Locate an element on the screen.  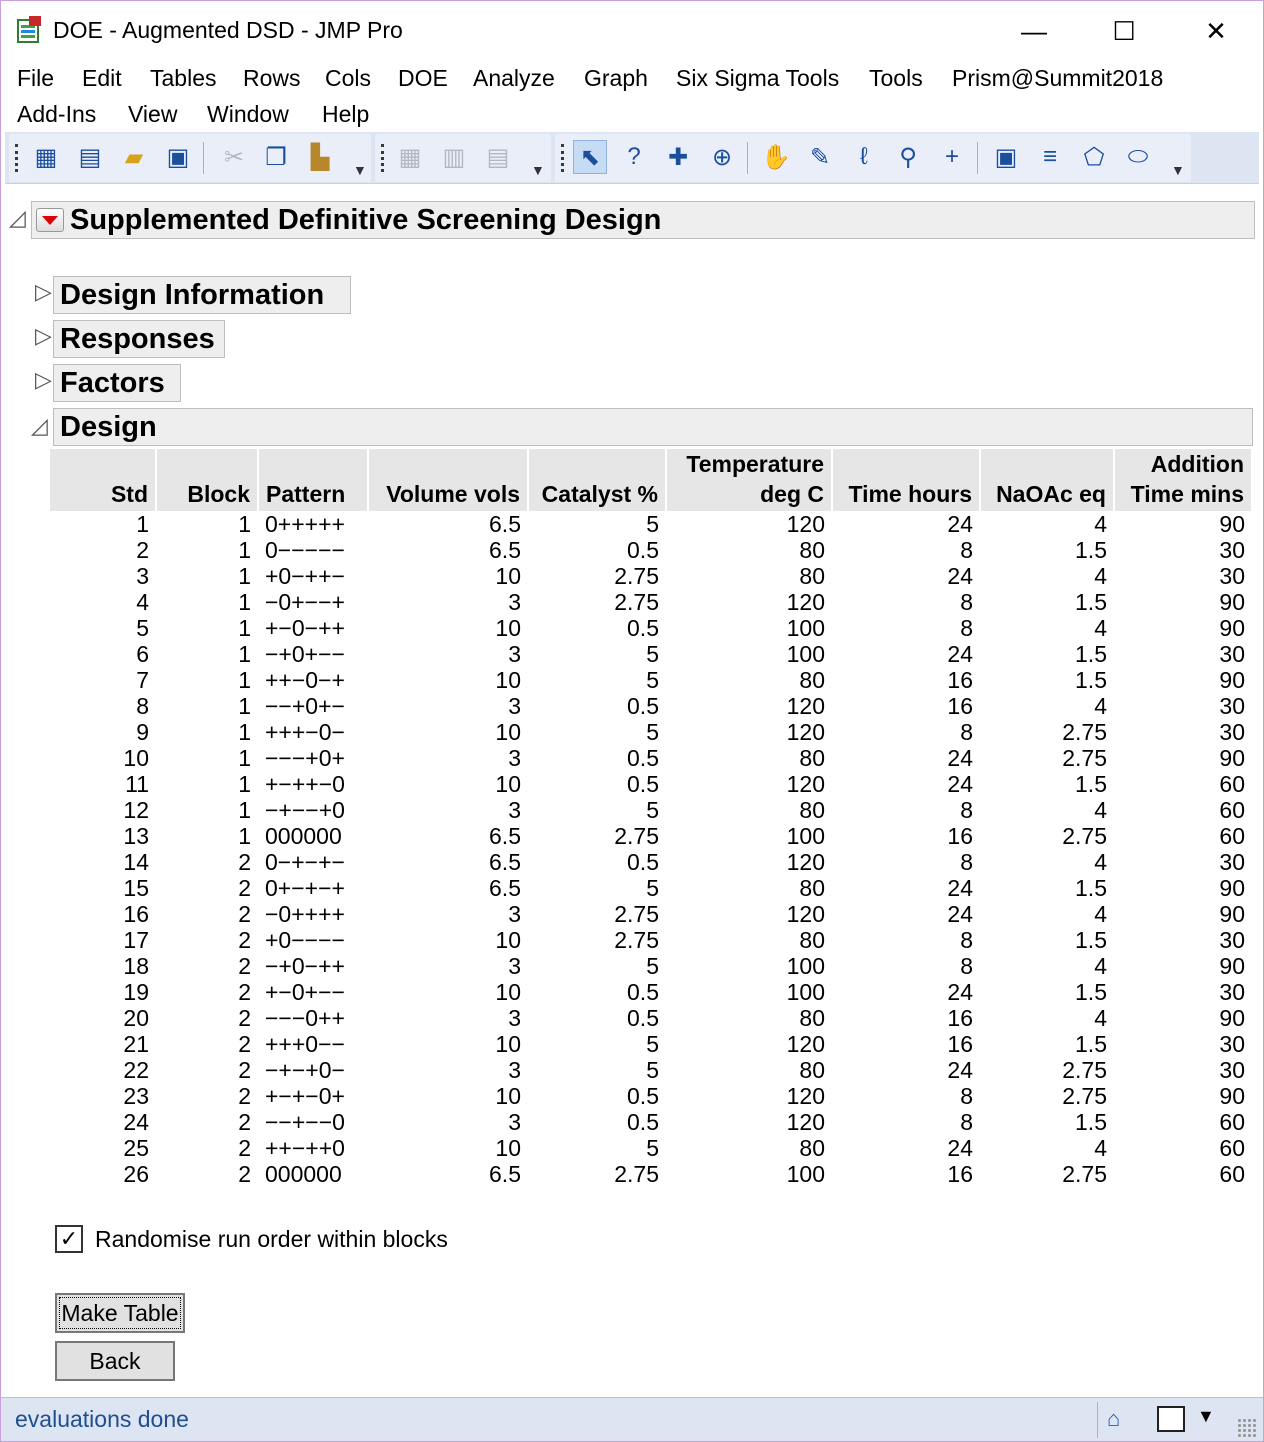
lasso-icon: ℓ is located at coordinates (864, 157).